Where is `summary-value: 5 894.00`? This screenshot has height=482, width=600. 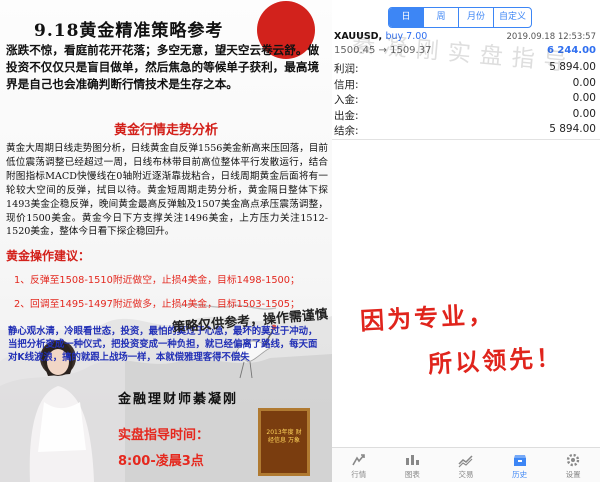
summary-value: 5 894.00 is located at coordinates (572, 129).